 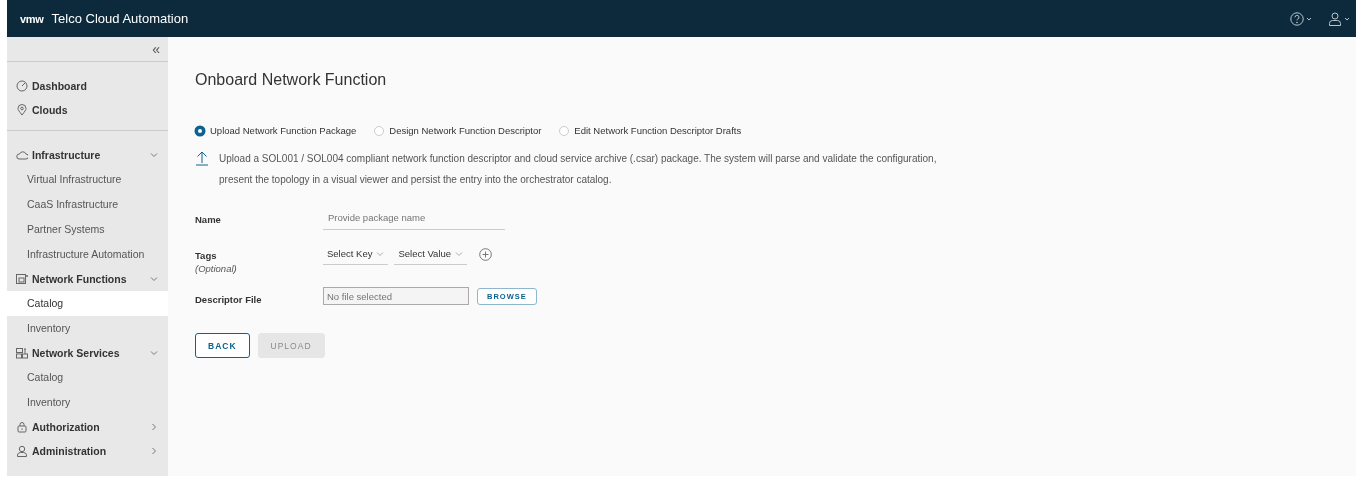 I want to click on nav-label: Authorization, so click(x=66, y=427).